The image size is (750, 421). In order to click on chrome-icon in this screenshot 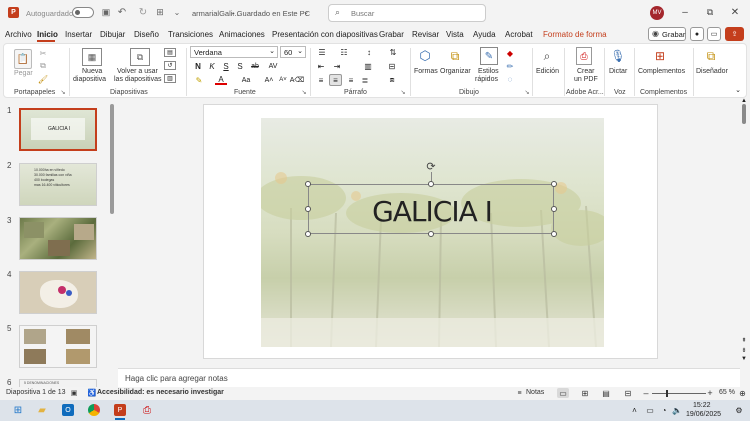, I will do `click(94, 410)`.